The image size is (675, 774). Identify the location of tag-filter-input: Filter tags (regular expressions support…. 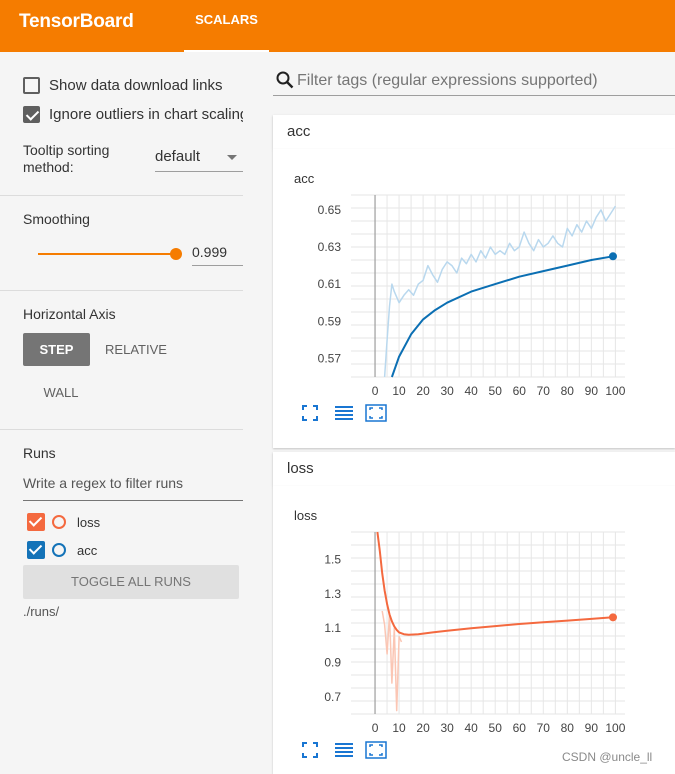
(474, 81).